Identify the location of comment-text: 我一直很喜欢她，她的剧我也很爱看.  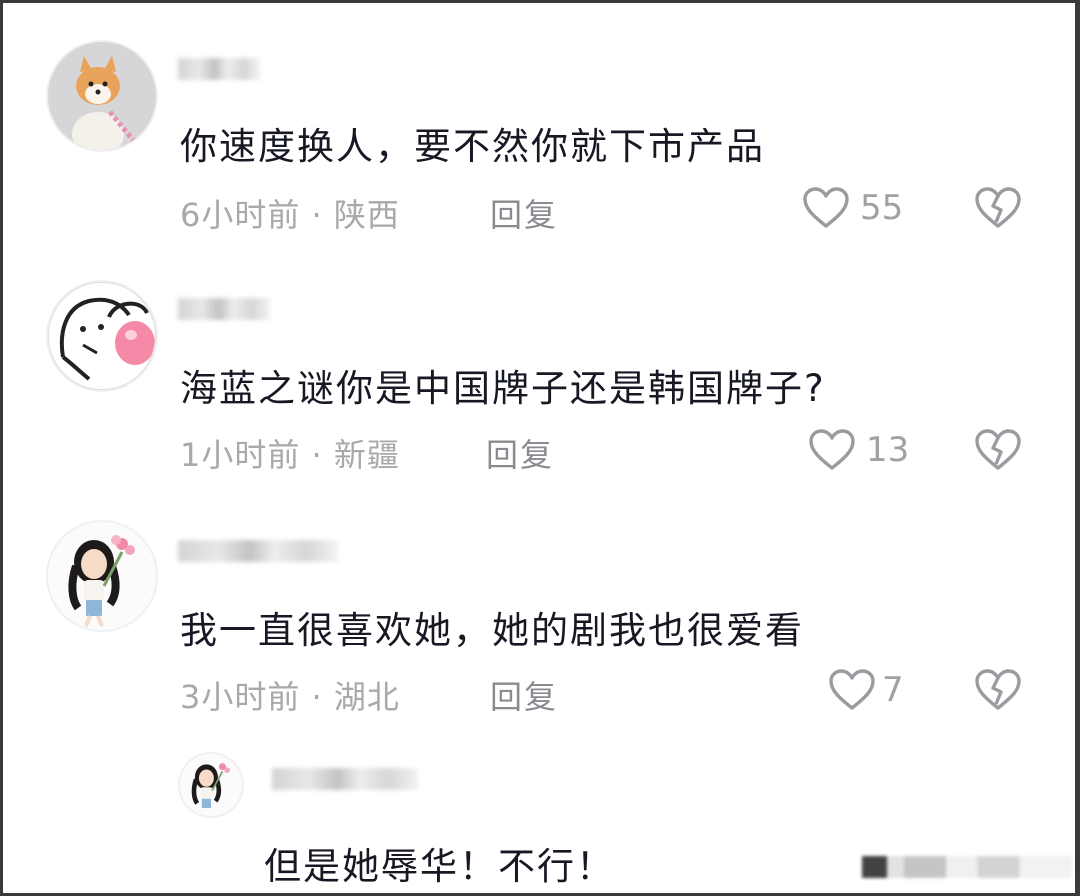
(492, 630).